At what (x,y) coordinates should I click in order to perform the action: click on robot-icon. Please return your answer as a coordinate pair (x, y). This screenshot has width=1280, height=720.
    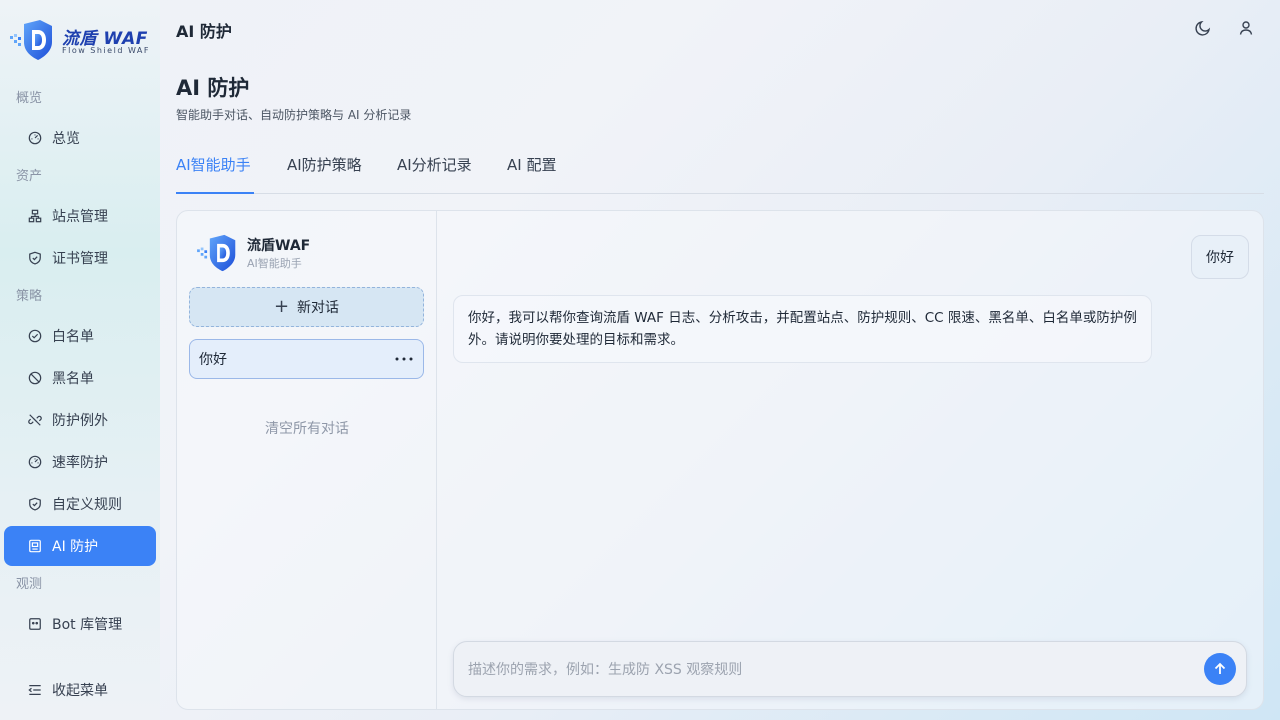
    Looking at the image, I should click on (35, 546).